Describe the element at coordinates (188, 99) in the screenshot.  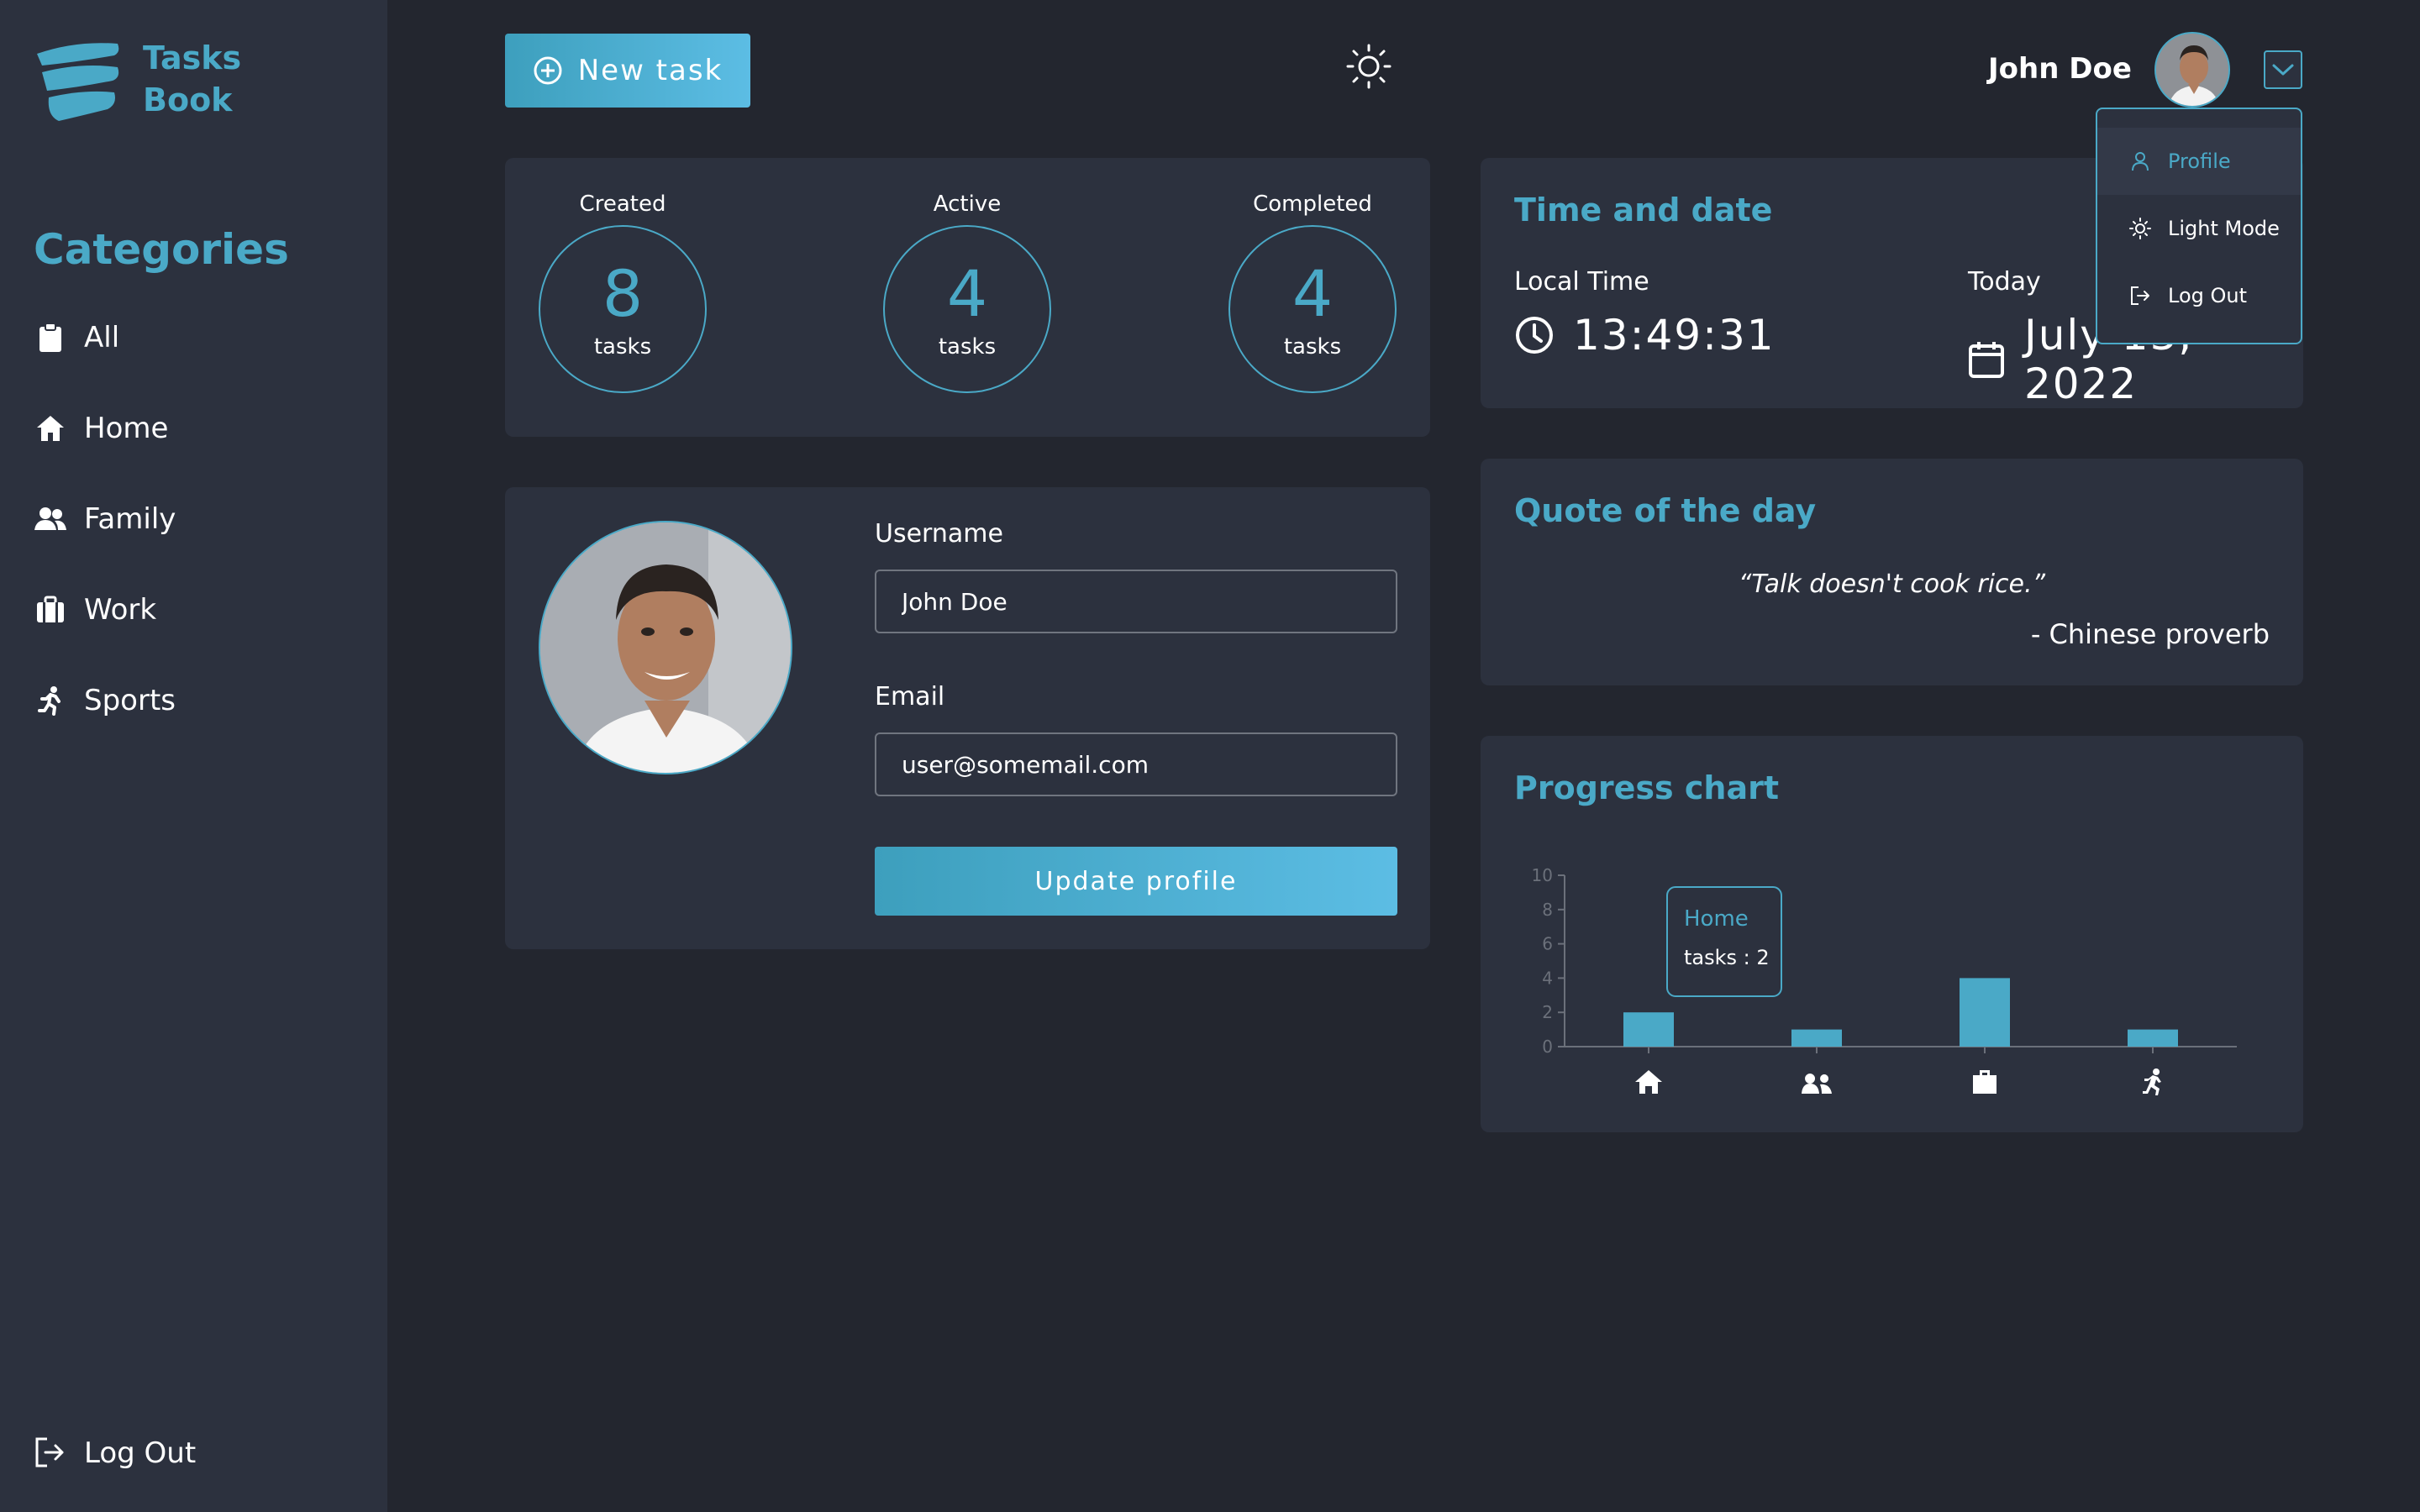
I see `logo-line2: Book` at that location.